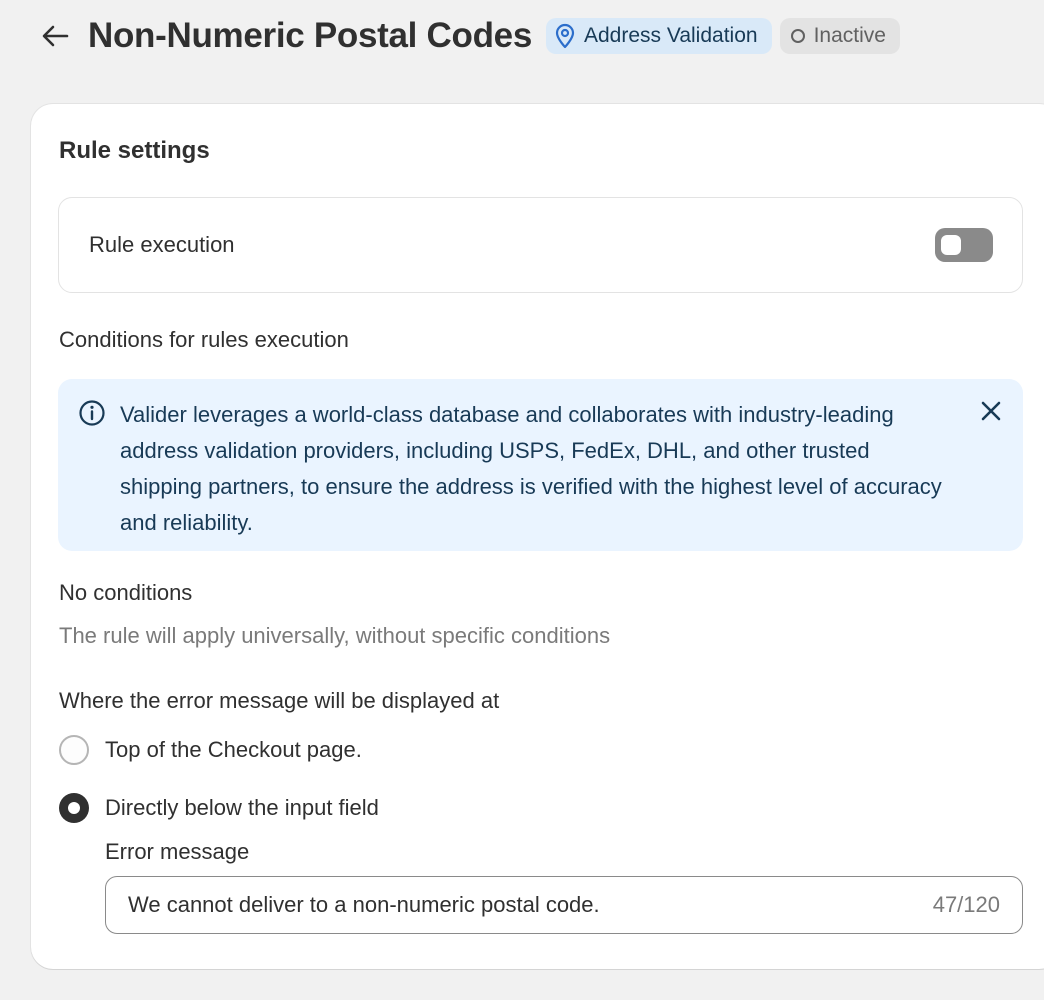 This screenshot has width=1044, height=1000. What do you see at coordinates (242, 807) in the screenshot?
I see `radio-label: Directly below the input field` at bounding box center [242, 807].